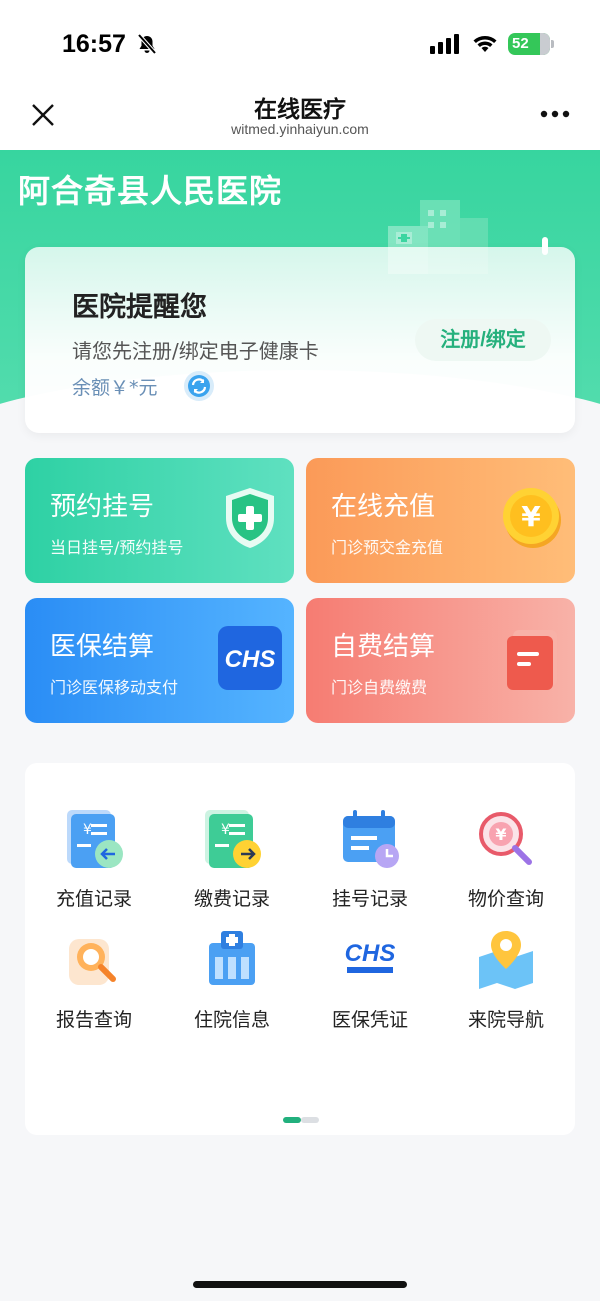 The width and height of the screenshot is (600, 1301). Describe the element at coordinates (506, 960) in the screenshot. I see `navigation-icon` at that location.